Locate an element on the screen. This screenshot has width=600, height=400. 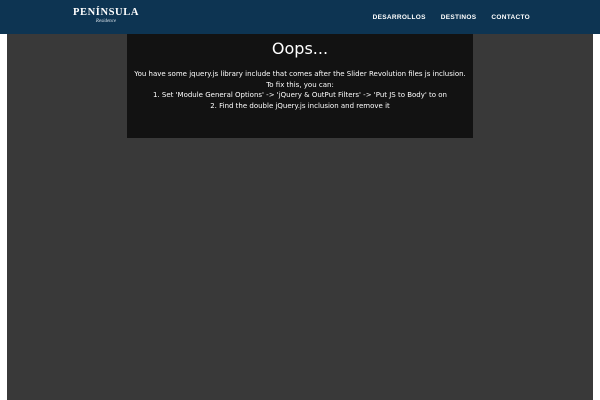
main-nav: DESARROLLOS DESTINOS CONTACTO is located at coordinates (451, 17).